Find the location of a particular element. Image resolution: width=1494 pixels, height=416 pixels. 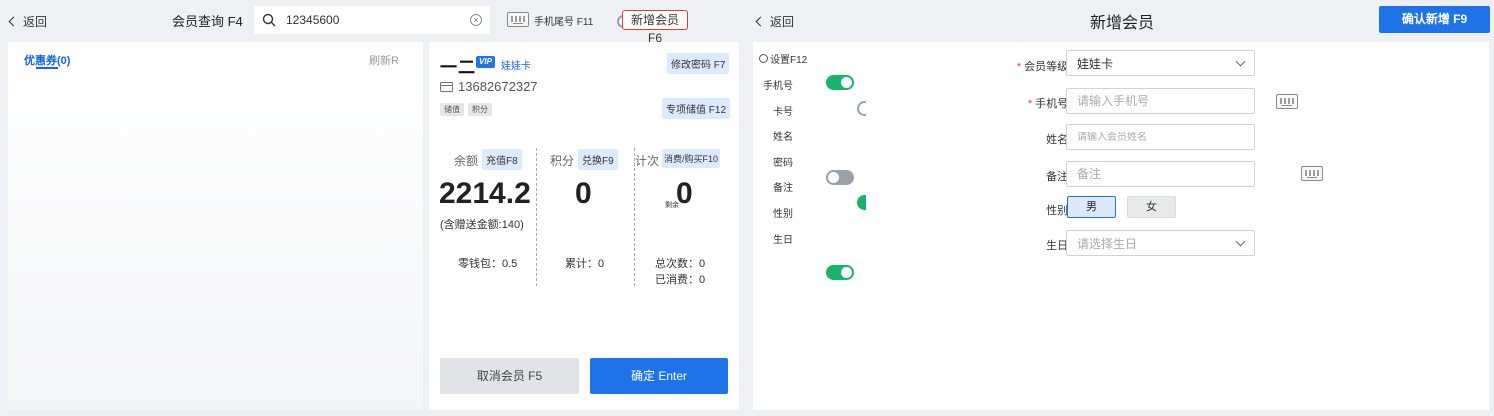

total-count: 总次数：0 is located at coordinates (680, 264).